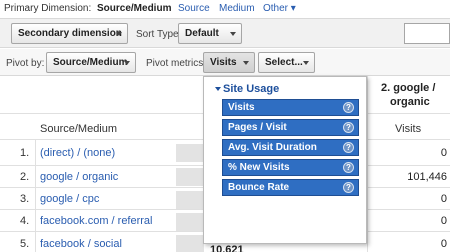  I want to click on primary-dimension-other-link: Other ▾, so click(279, 8).